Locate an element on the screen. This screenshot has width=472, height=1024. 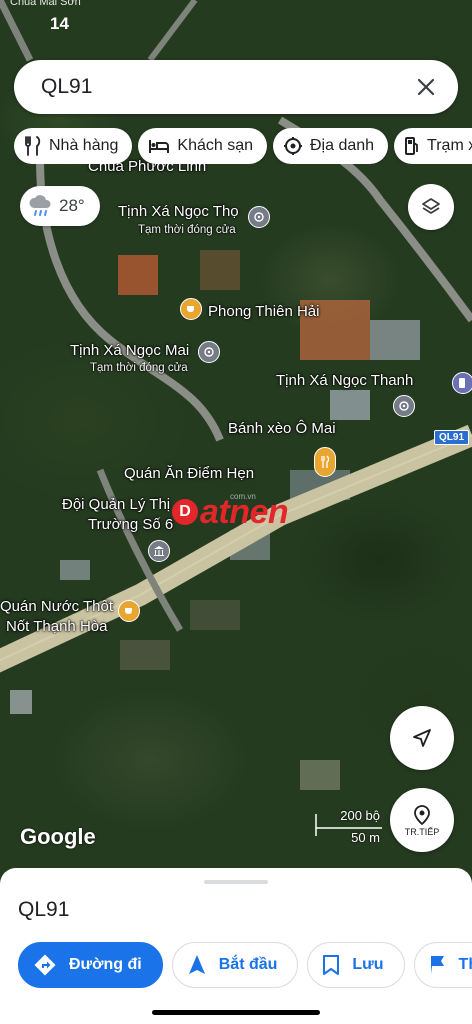
label-label: Thêm nhãn is located at coordinates (465, 964).